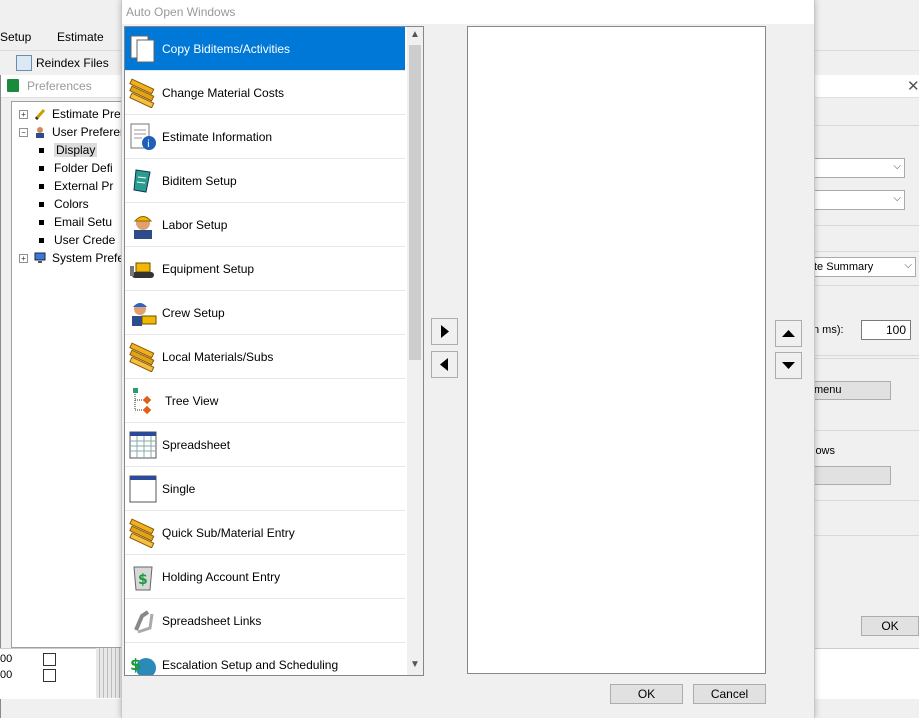  Describe the element at coordinates (80, 37) in the screenshot. I see `menu-estimate: Estimate` at that location.